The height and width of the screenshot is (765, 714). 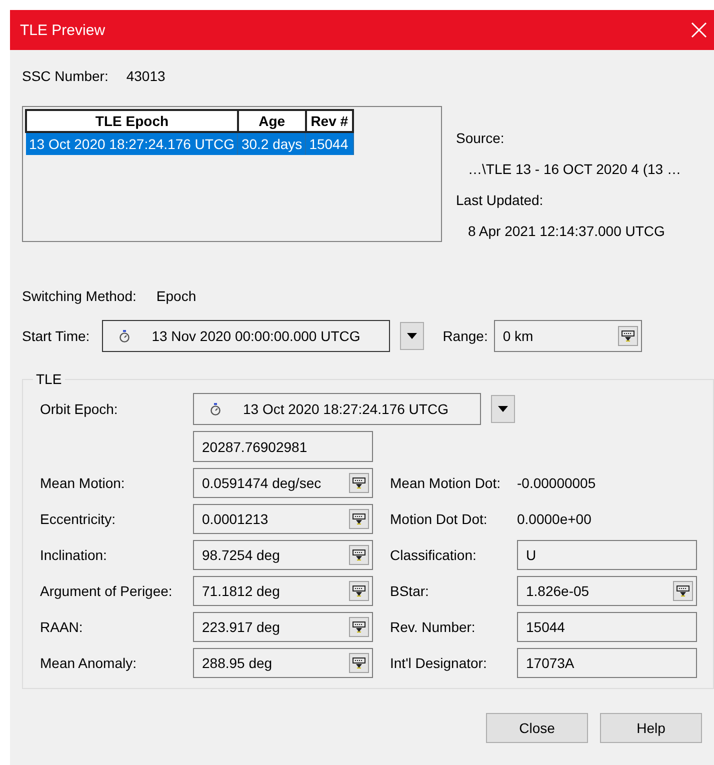 I want to click on orbit-epoch-field: 13 Oct 2020 18:27:24.176 UTCG, so click(x=337, y=409).